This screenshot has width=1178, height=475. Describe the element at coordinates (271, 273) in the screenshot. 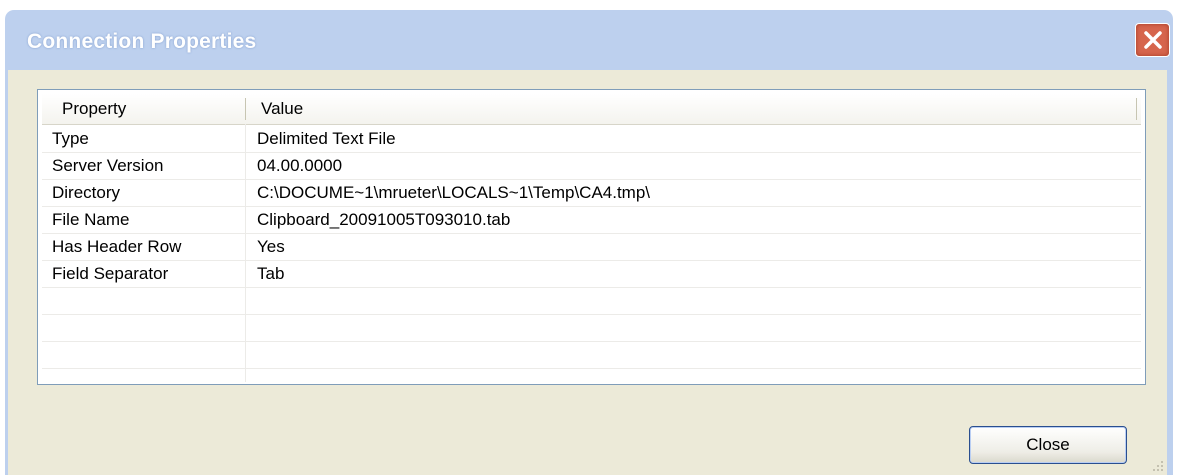

I see `value-cell: Tab` at that location.